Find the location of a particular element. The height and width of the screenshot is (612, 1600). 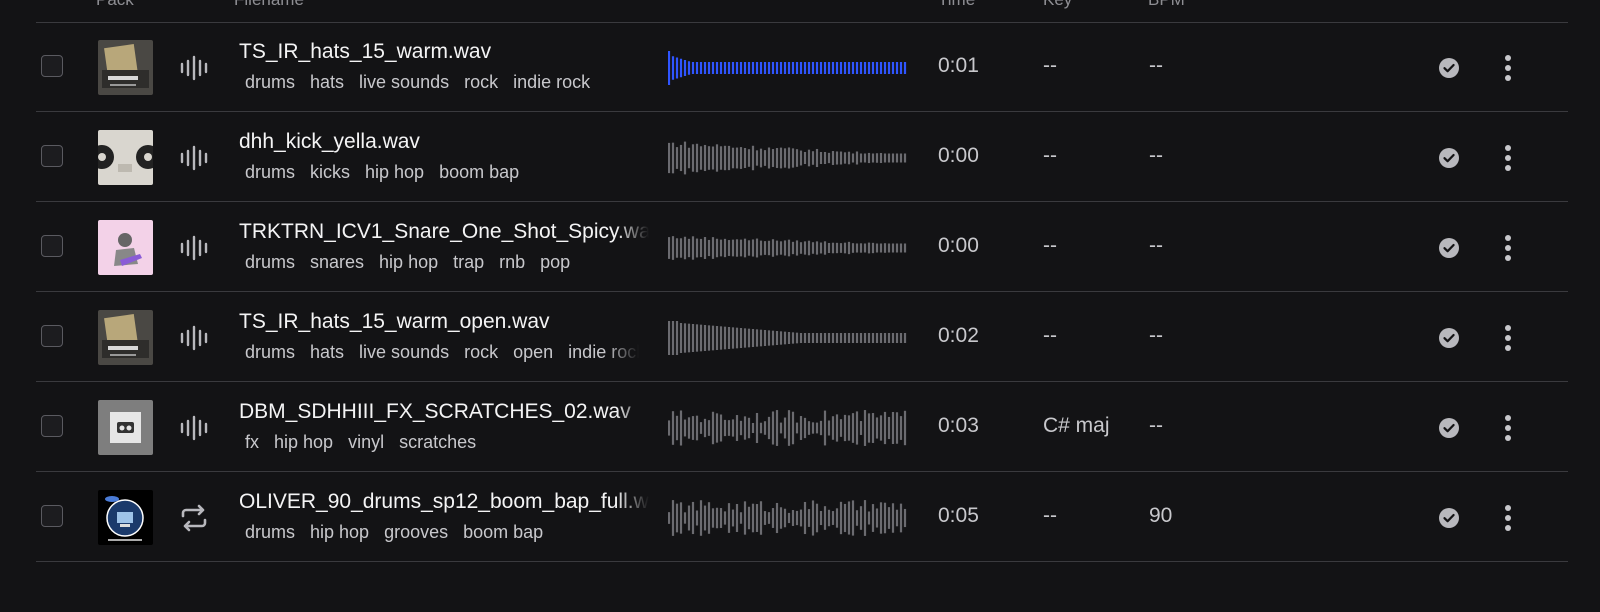

column-header: Pack Filename⌃ Time⌃ Key⌃ BPM⌃ is located at coordinates (800, 6).